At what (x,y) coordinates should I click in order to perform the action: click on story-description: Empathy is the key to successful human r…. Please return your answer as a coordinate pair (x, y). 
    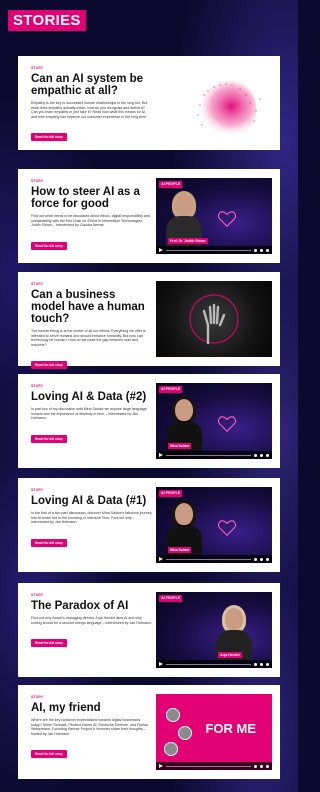
    Looking at the image, I should click on (89, 110).